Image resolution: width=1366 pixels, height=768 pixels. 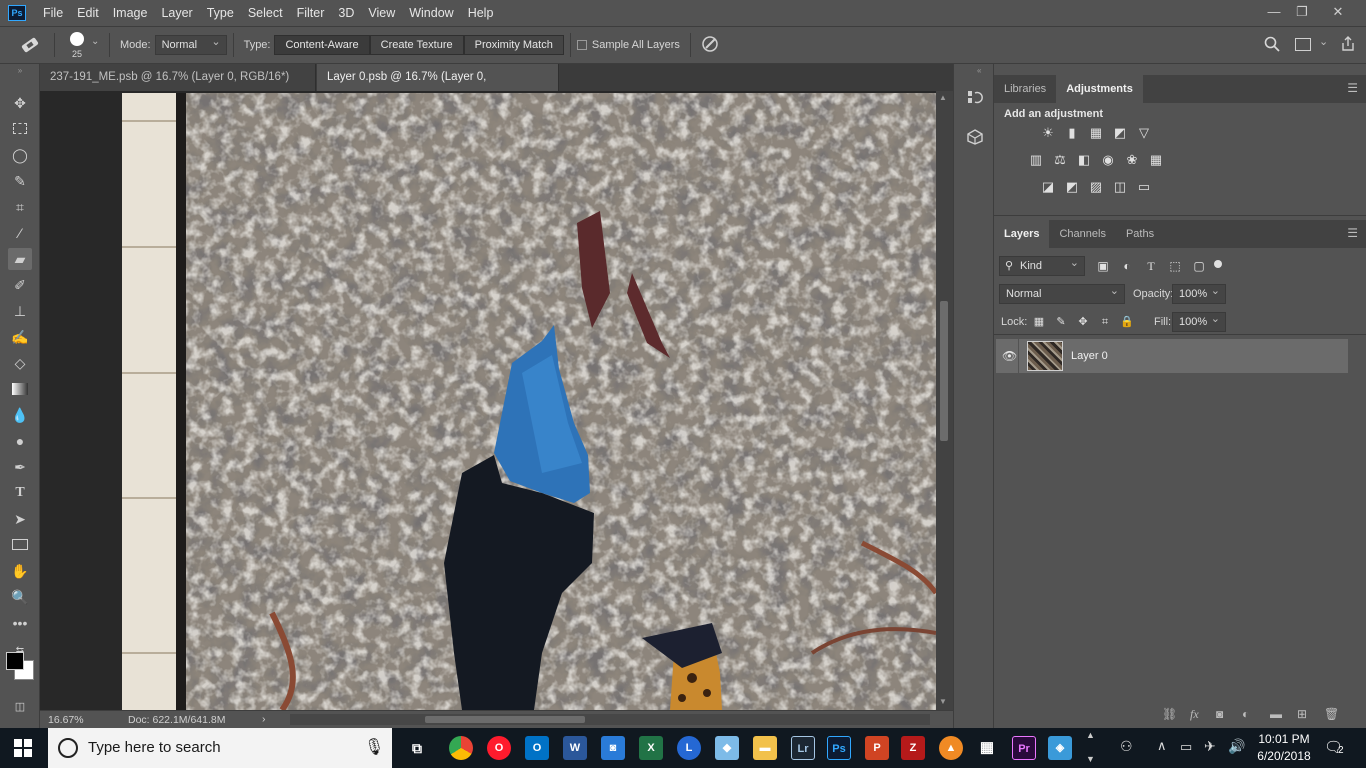 What do you see at coordinates (1103, 266) in the screenshot?
I see `filter-pixel-icon: ▣` at bounding box center [1103, 266].